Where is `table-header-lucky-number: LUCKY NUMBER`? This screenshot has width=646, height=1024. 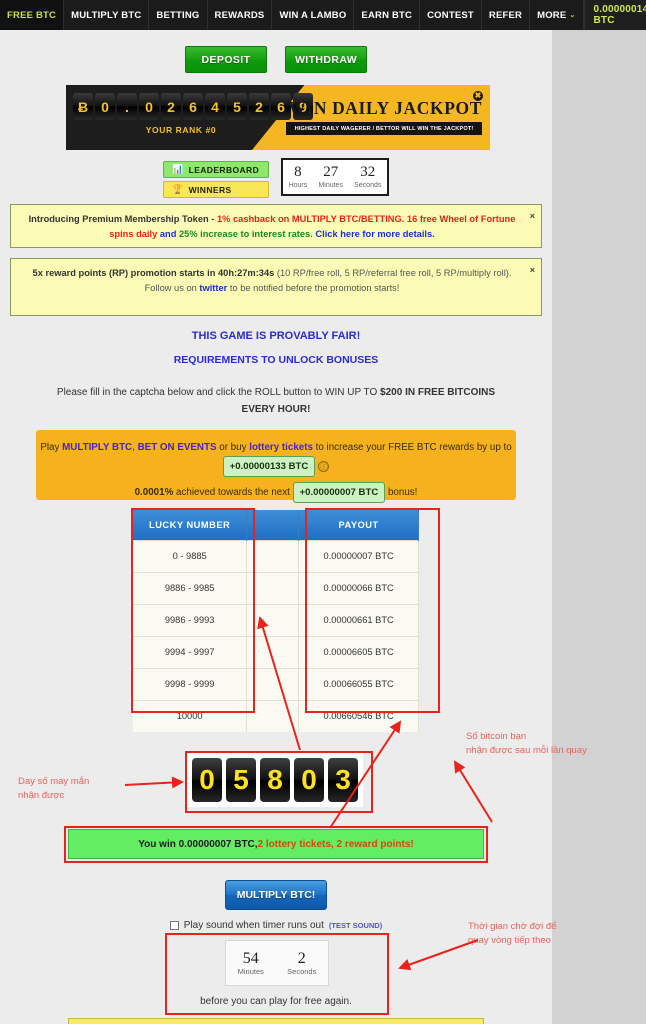 table-header-lucky-number: LUCKY NUMBER is located at coordinates (190, 525).